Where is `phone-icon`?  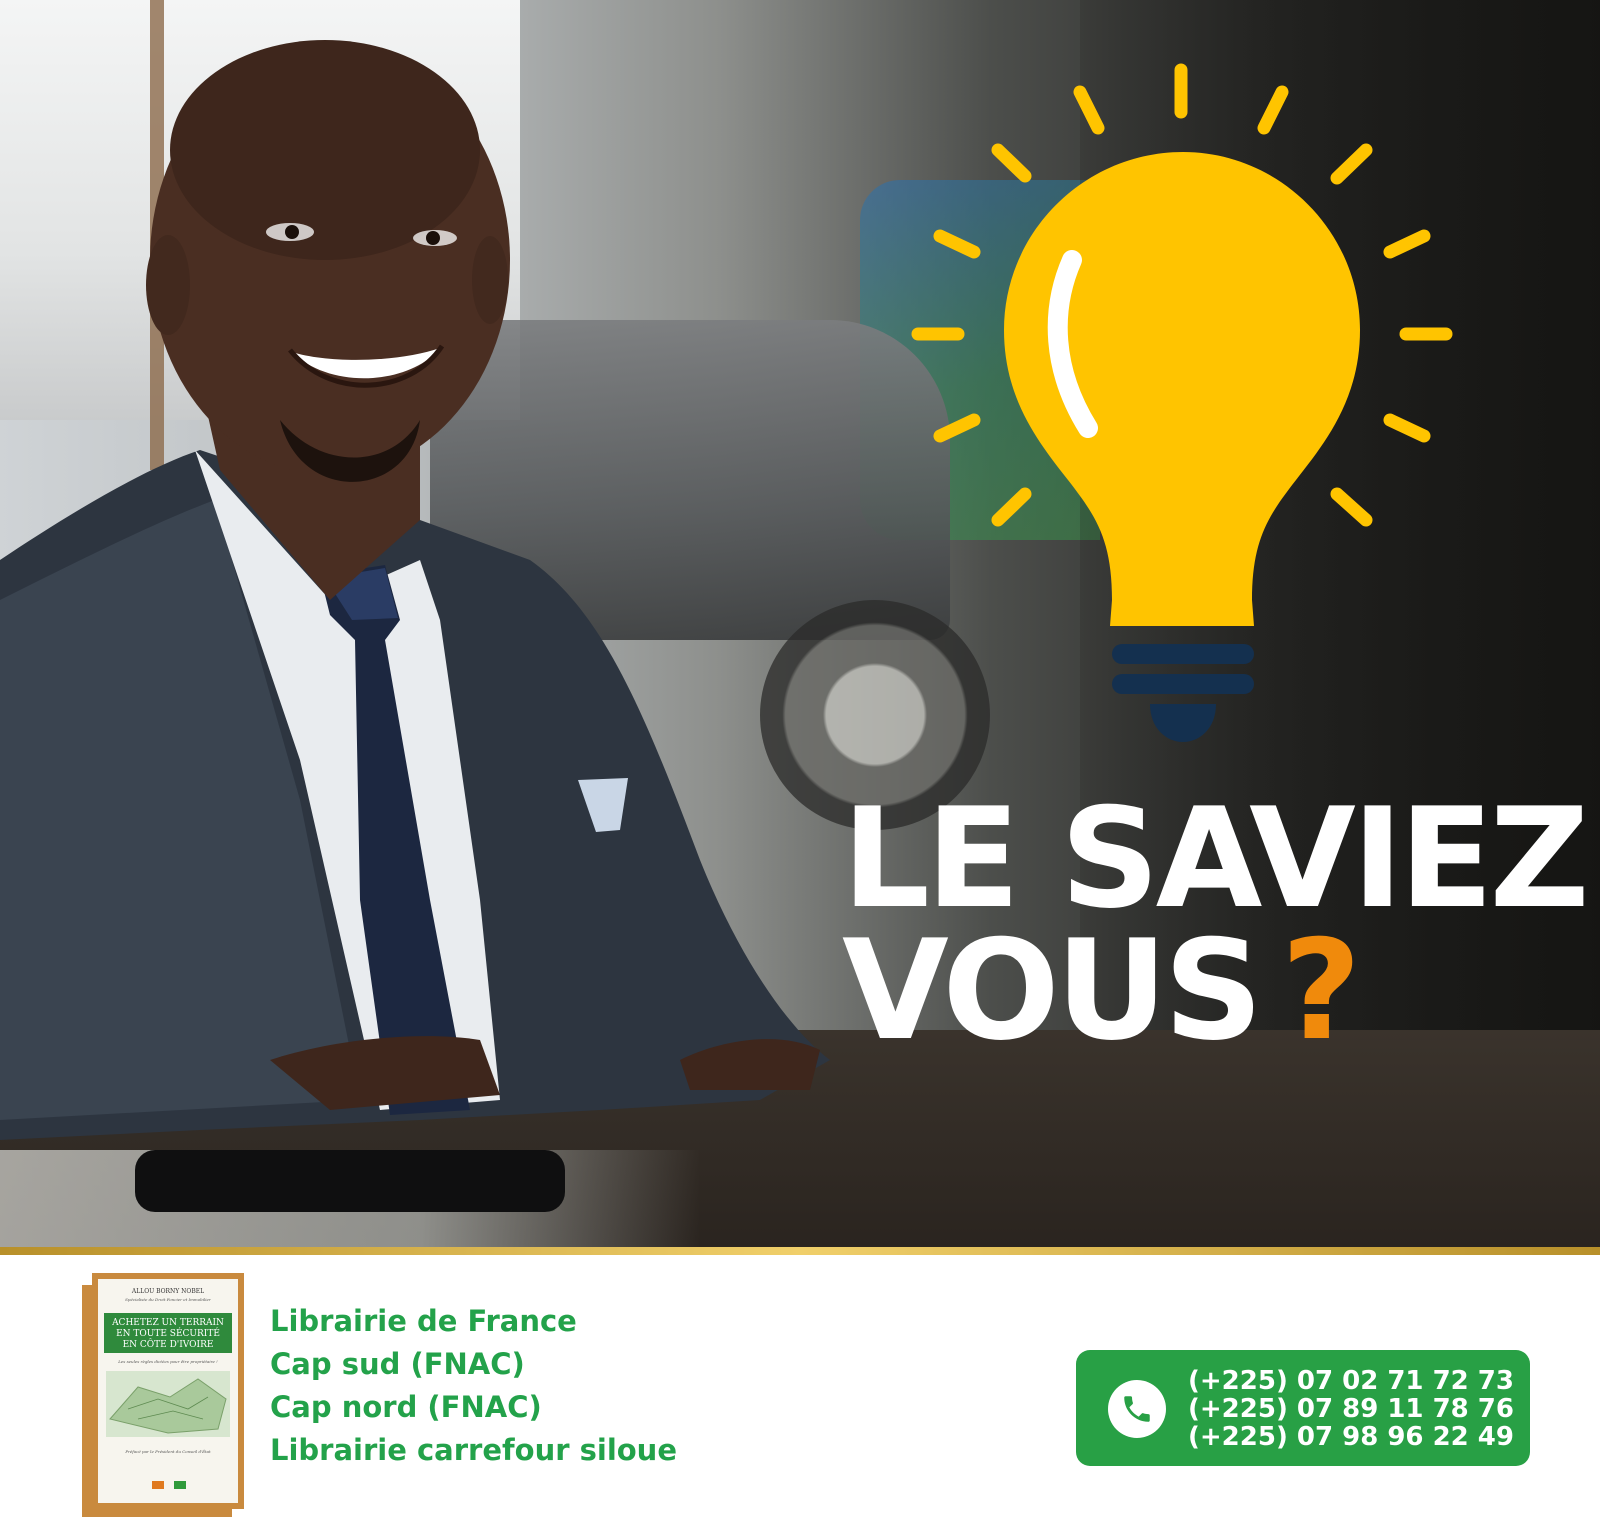
phone-icon is located at coordinates (1137, 1409).